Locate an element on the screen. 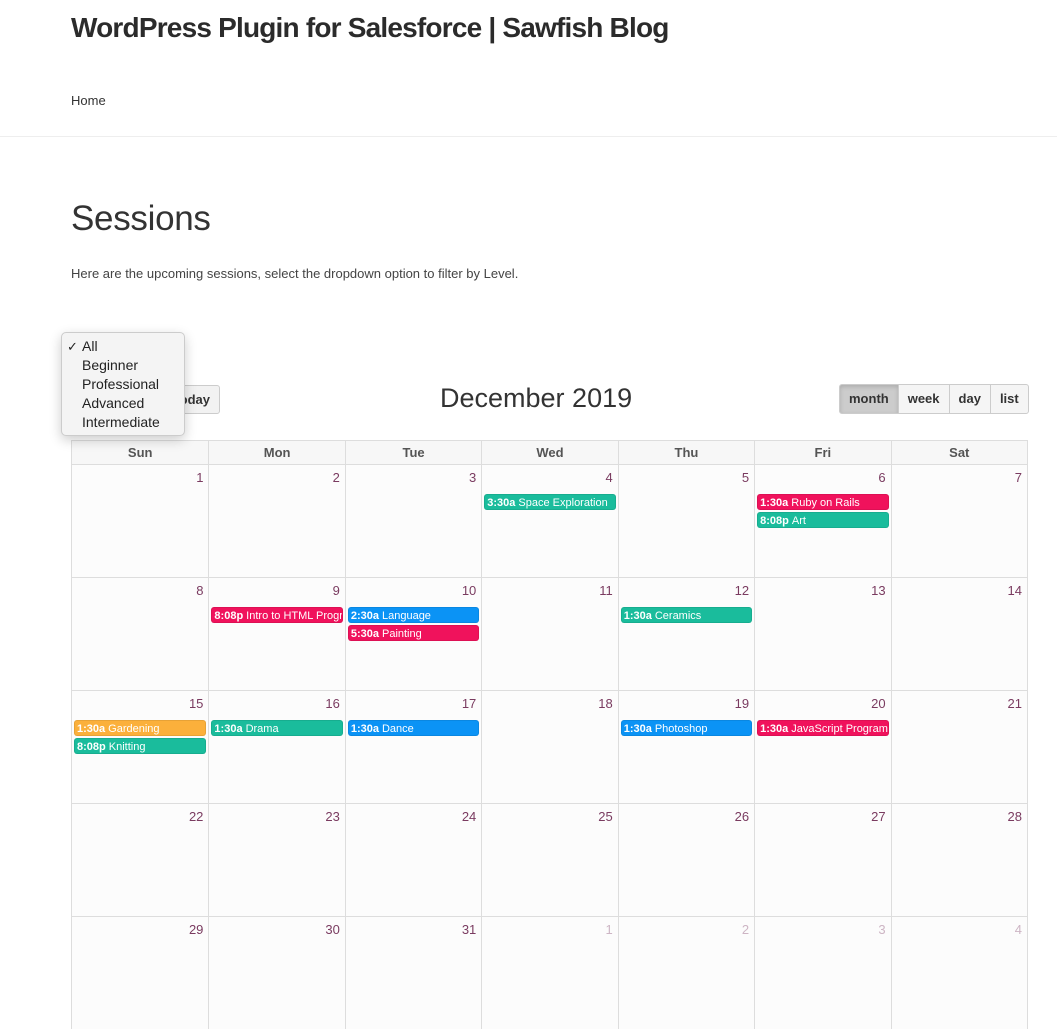 The image size is (1057, 1029). day-cell: 24 is located at coordinates (413, 860).